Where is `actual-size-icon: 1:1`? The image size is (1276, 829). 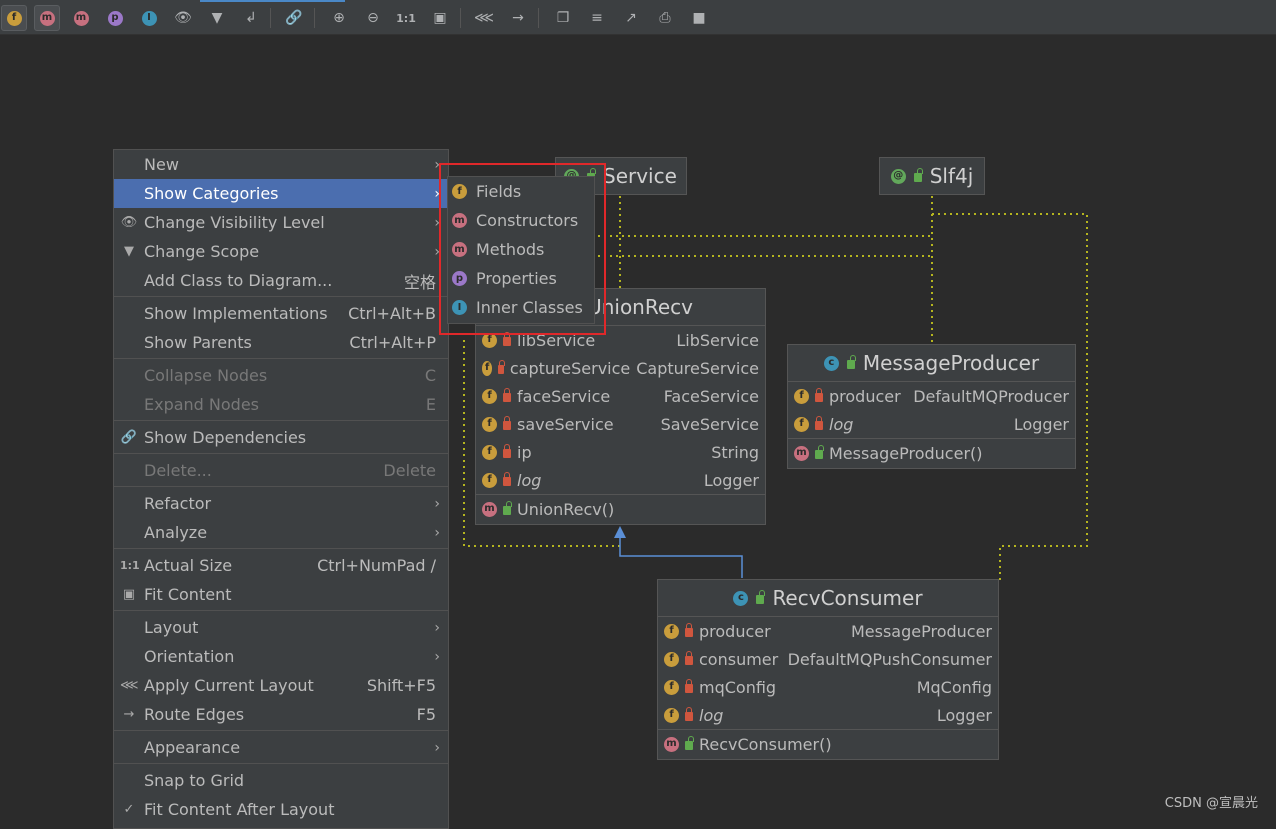
actual-size-icon: 1:1 is located at coordinates (130, 565).